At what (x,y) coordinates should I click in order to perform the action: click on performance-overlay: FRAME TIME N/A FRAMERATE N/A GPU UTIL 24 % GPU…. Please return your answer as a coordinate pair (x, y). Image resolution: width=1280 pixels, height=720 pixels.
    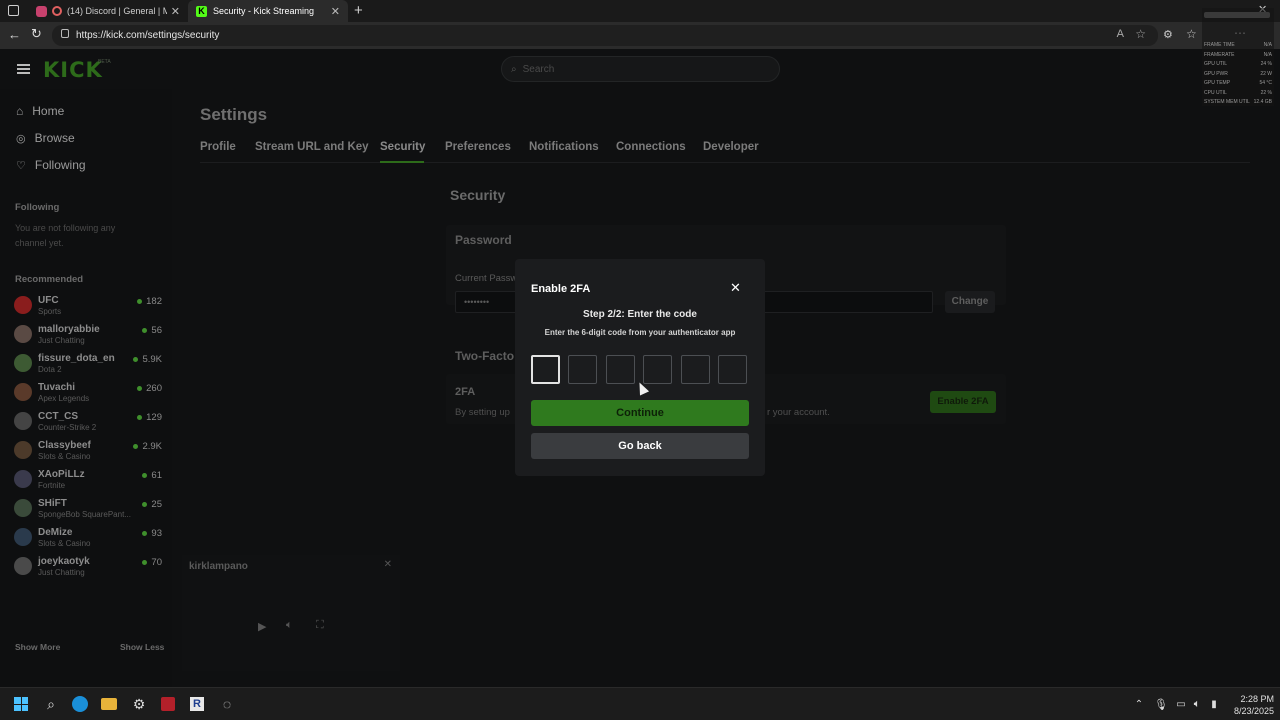
    Looking at the image, I should click on (1238, 57).